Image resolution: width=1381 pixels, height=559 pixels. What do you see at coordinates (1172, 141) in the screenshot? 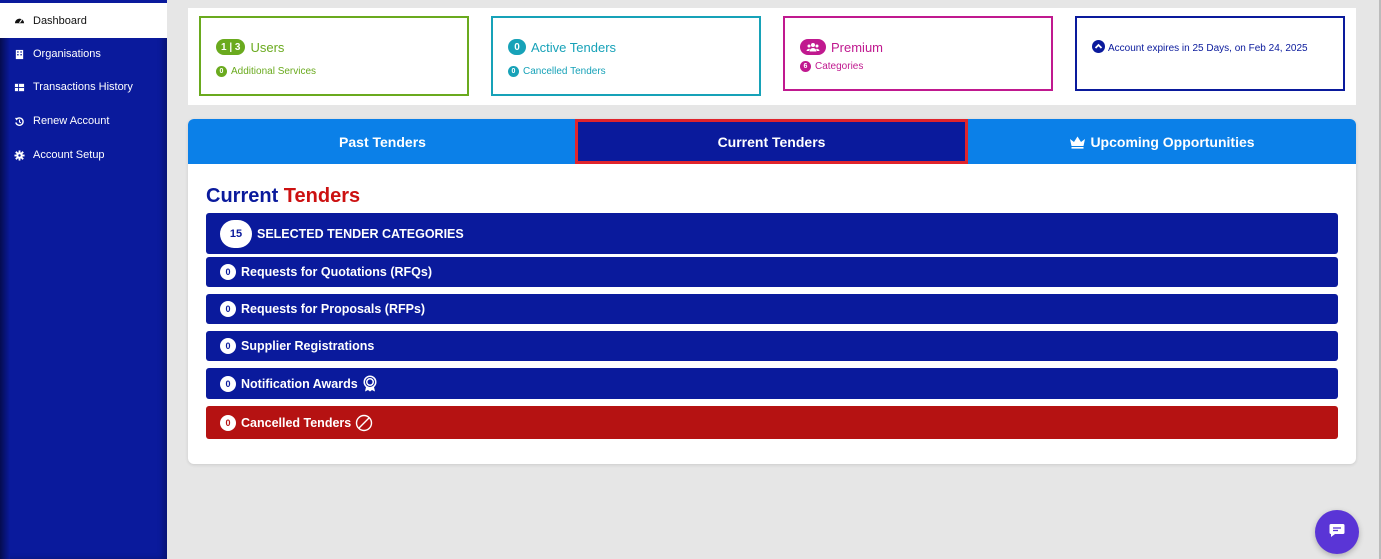
I see `tab-label: Upcoming Opportunities` at bounding box center [1172, 141].